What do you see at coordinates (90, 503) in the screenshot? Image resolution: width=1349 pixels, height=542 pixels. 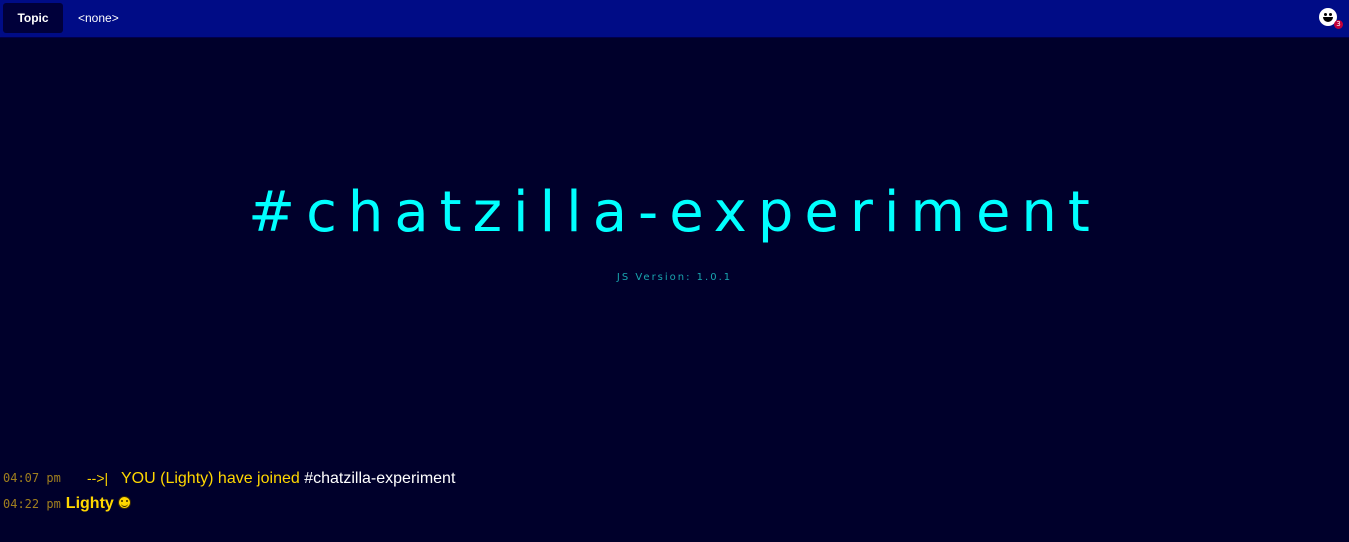 I see `message-nick: Lighty` at bounding box center [90, 503].